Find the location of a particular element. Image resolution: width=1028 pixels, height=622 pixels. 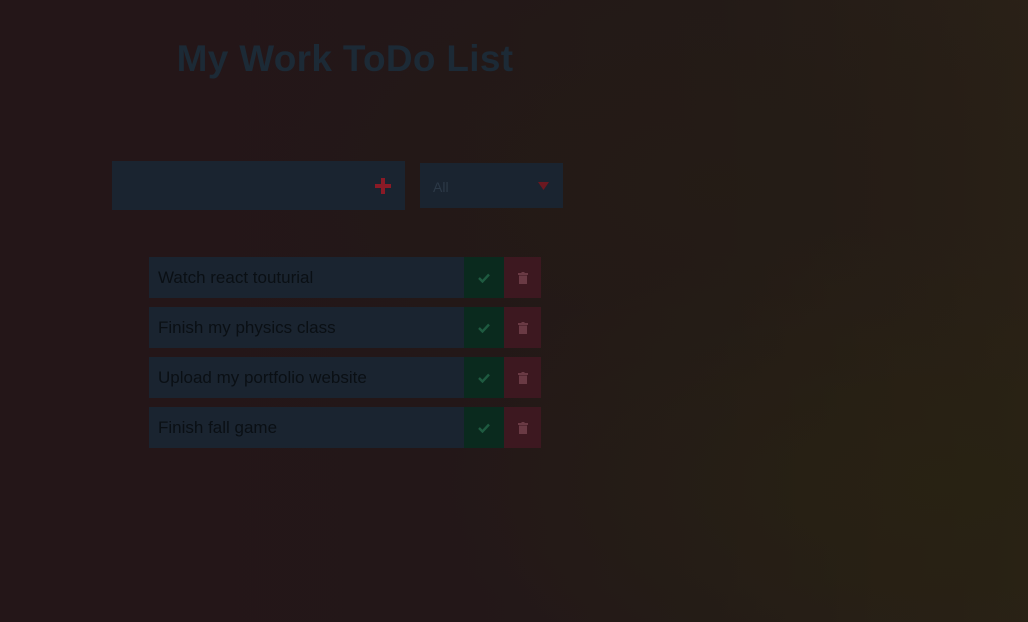

todo-item: Upload my portfolio website is located at coordinates (345, 377).